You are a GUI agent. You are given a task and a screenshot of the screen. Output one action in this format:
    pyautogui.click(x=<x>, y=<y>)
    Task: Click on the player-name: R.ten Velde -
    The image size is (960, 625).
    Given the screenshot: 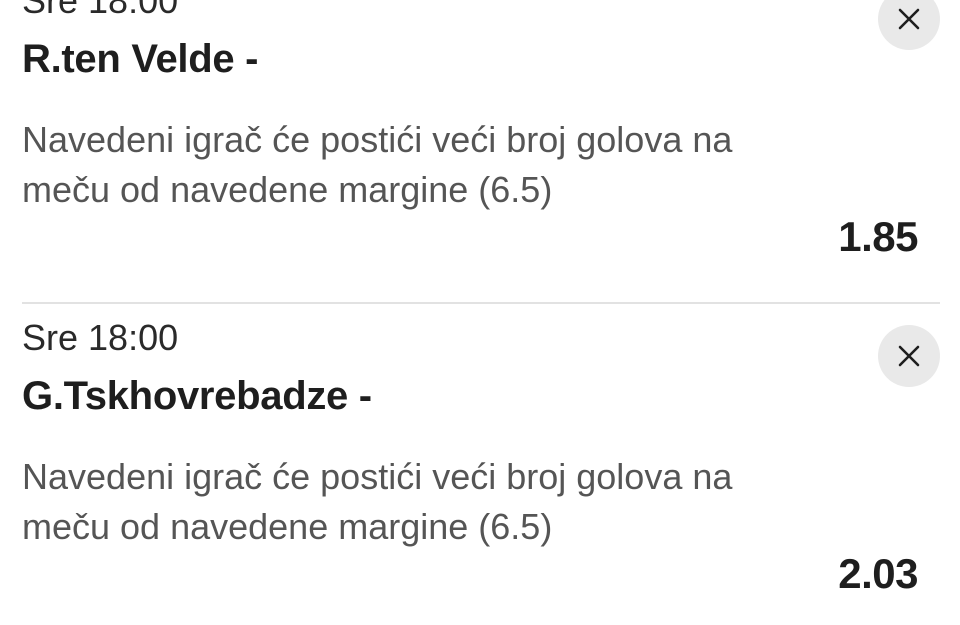 What is the action you would take?
    pyautogui.click(x=140, y=59)
    